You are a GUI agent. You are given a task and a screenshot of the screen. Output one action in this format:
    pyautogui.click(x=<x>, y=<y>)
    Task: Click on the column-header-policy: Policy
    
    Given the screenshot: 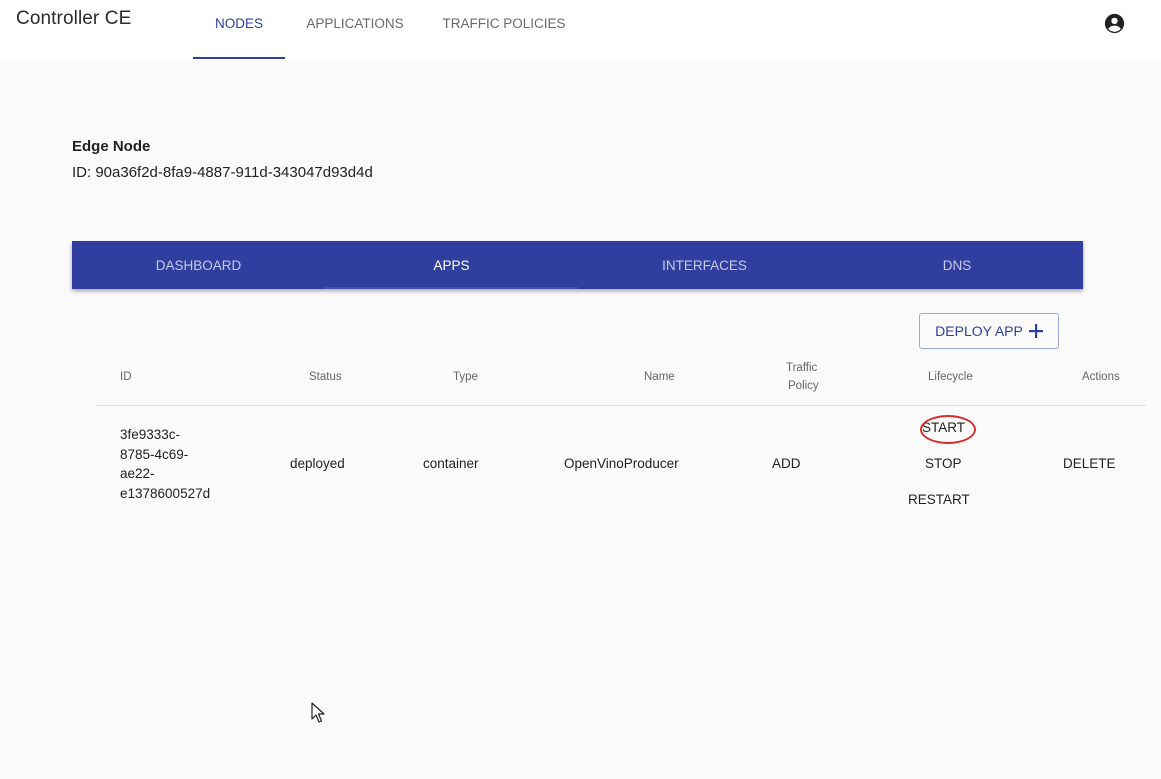 What is the action you would take?
    pyautogui.click(x=803, y=386)
    